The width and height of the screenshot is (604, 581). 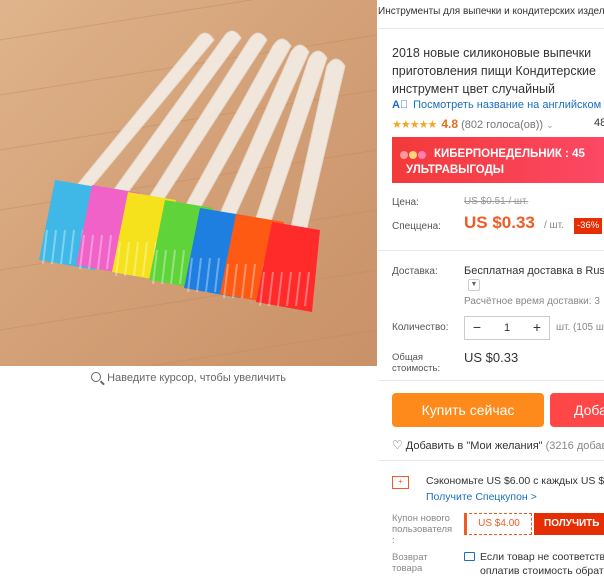 I want to click on add-to-cart-button: Доба, so click(x=577, y=410).